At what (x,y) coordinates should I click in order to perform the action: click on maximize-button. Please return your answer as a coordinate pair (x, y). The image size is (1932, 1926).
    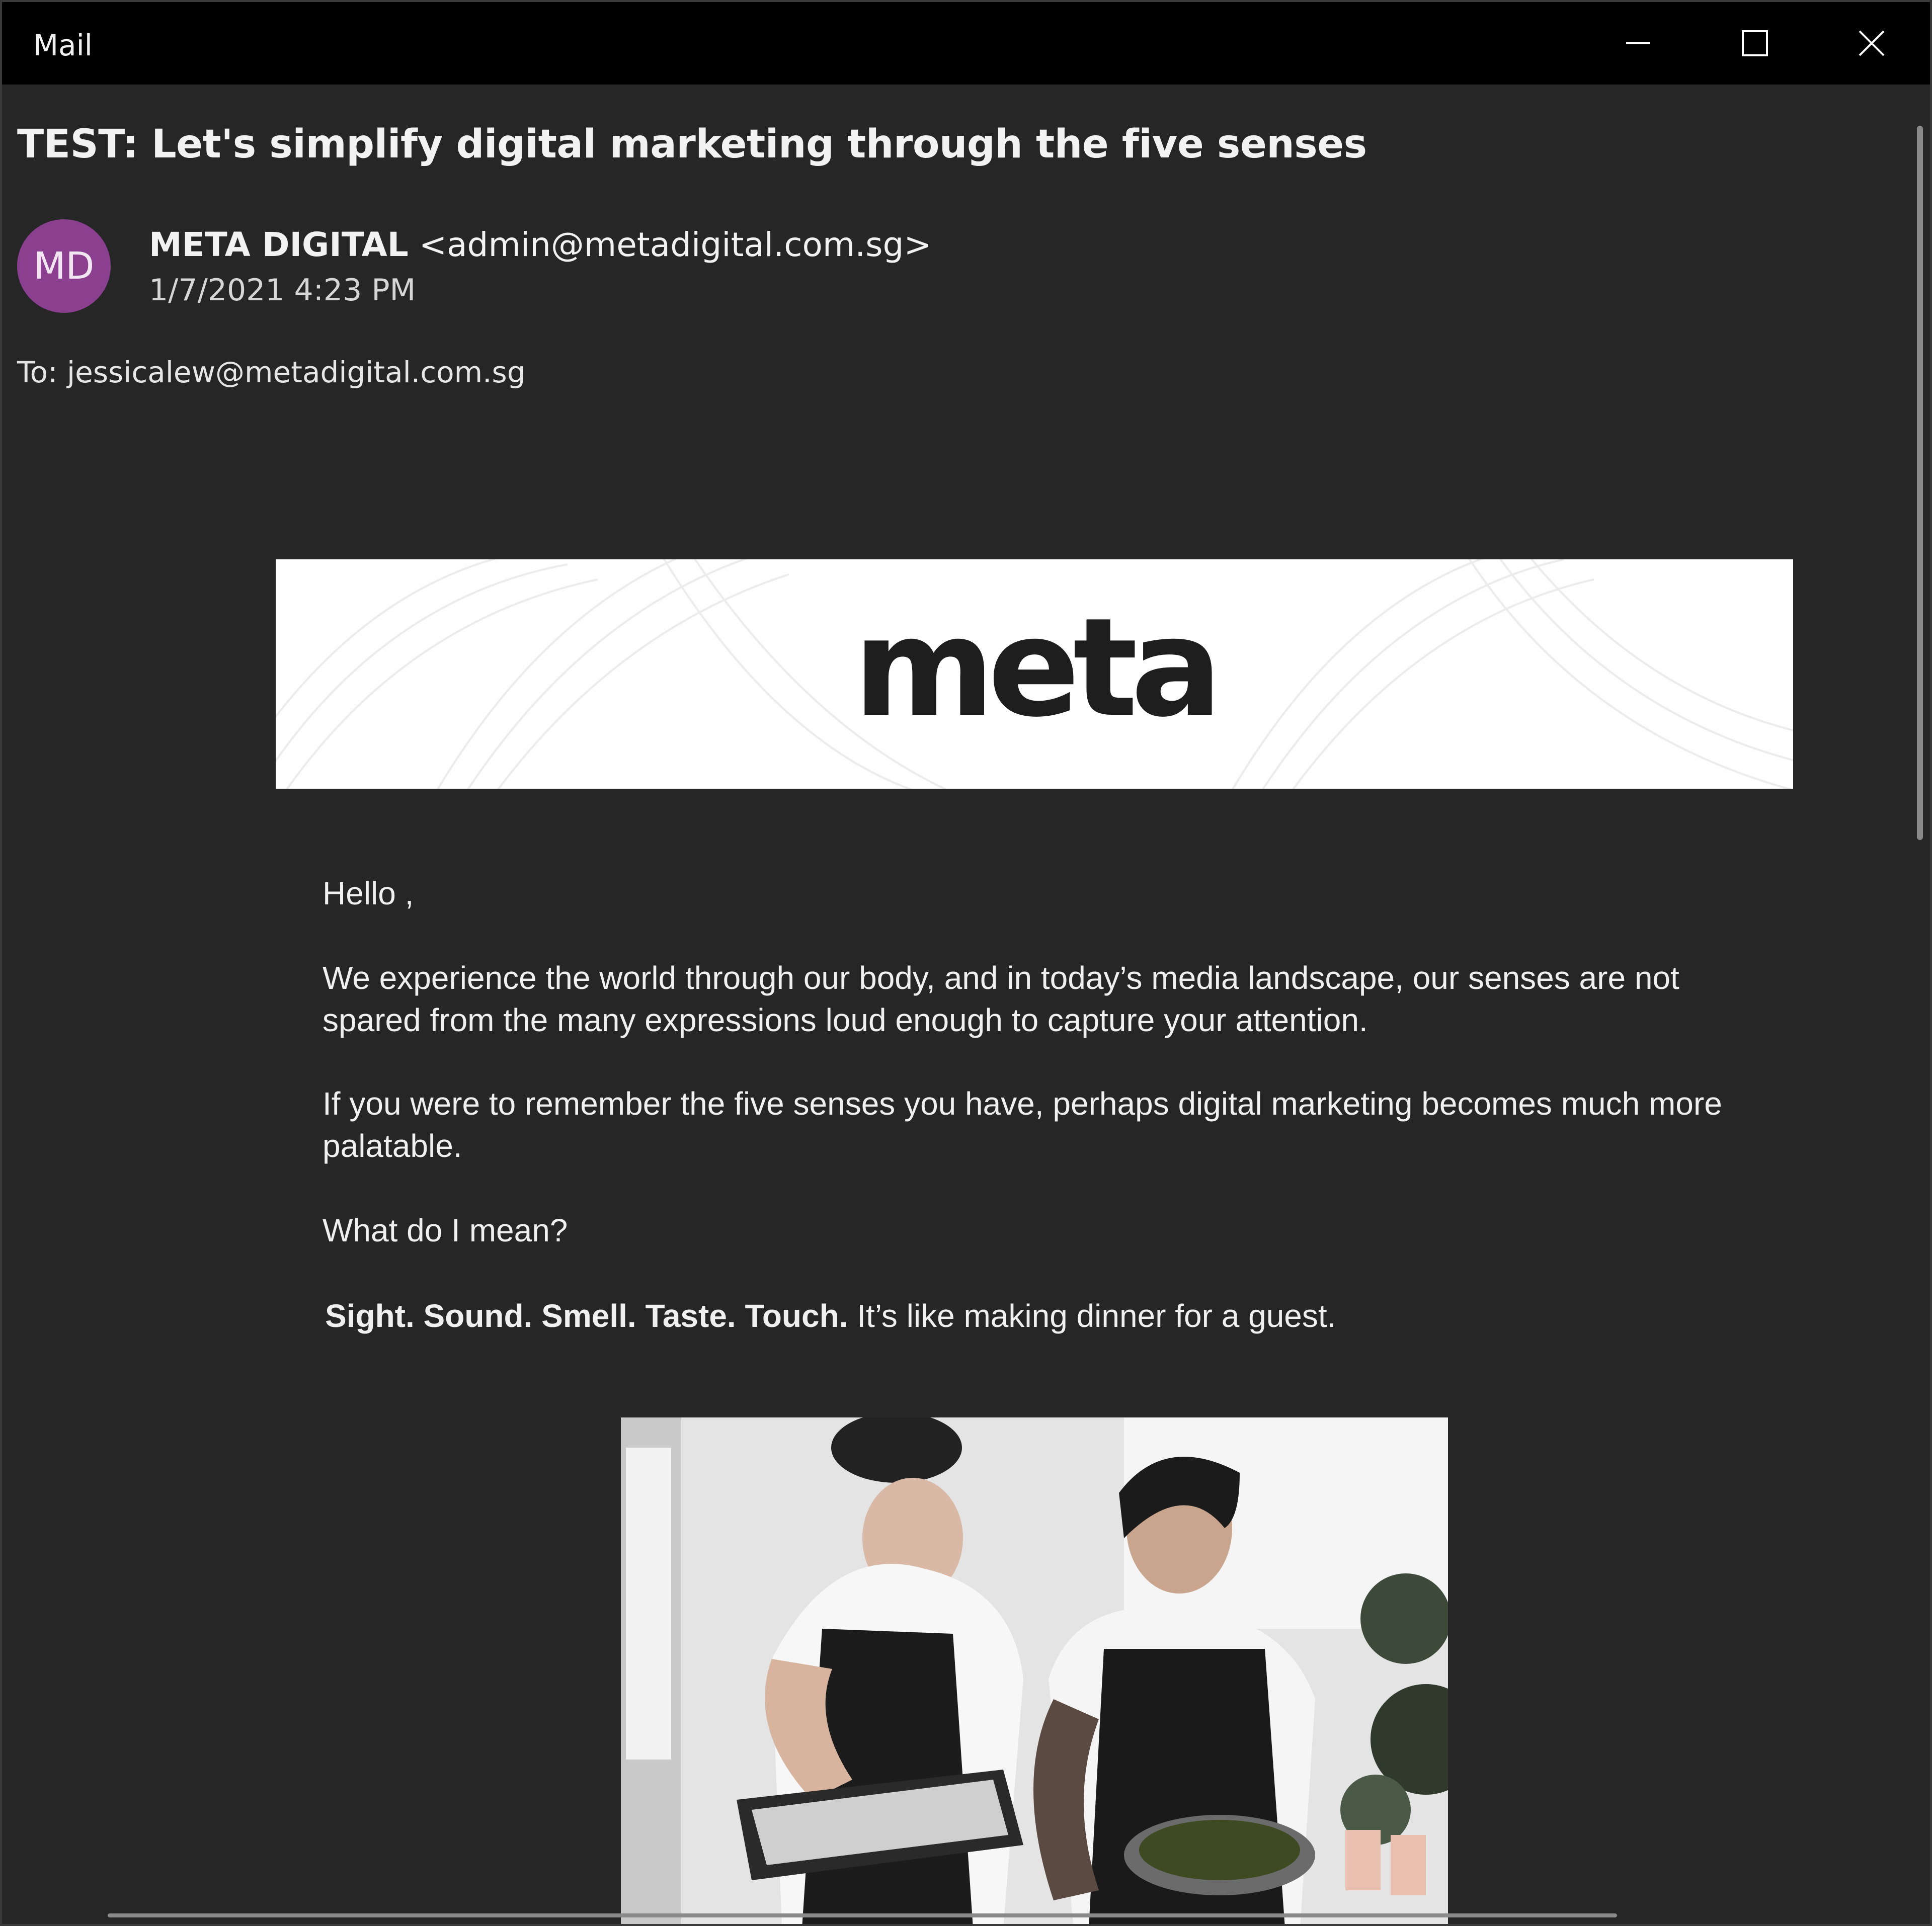
    Looking at the image, I should click on (1755, 44).